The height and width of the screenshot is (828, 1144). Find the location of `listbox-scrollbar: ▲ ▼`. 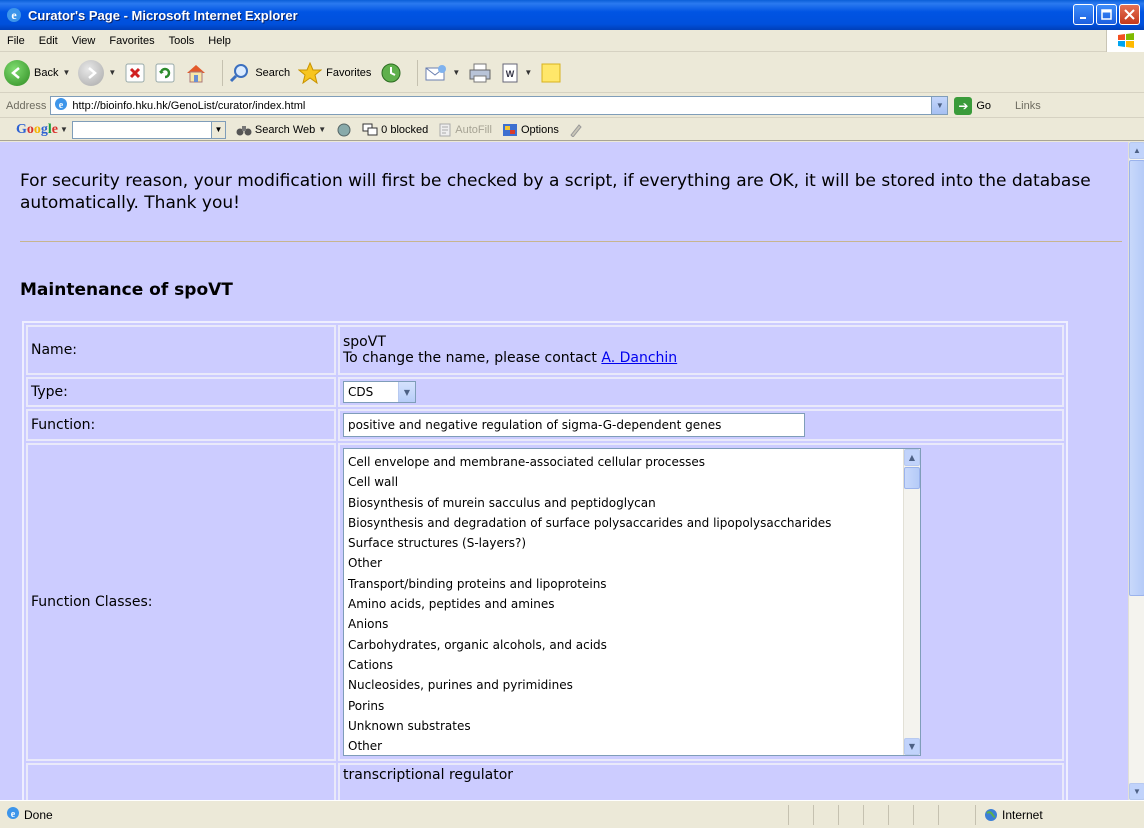

listbox-scrollbar: ▲ ▼ is located at coordinates (911, 602).